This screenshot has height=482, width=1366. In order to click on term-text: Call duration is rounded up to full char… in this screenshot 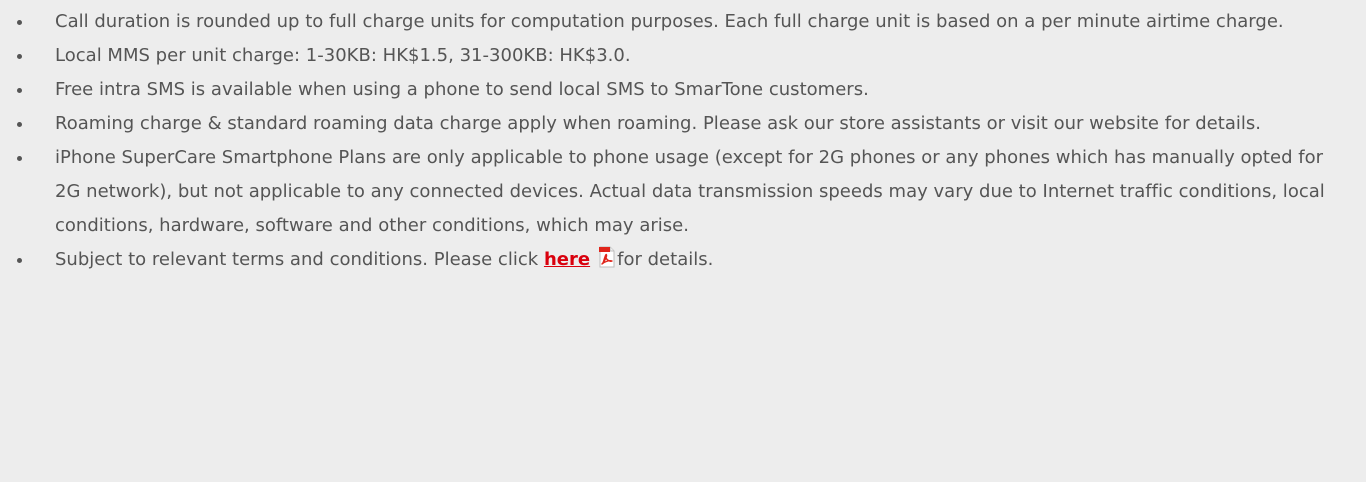, I will do `click(669, 21)`.